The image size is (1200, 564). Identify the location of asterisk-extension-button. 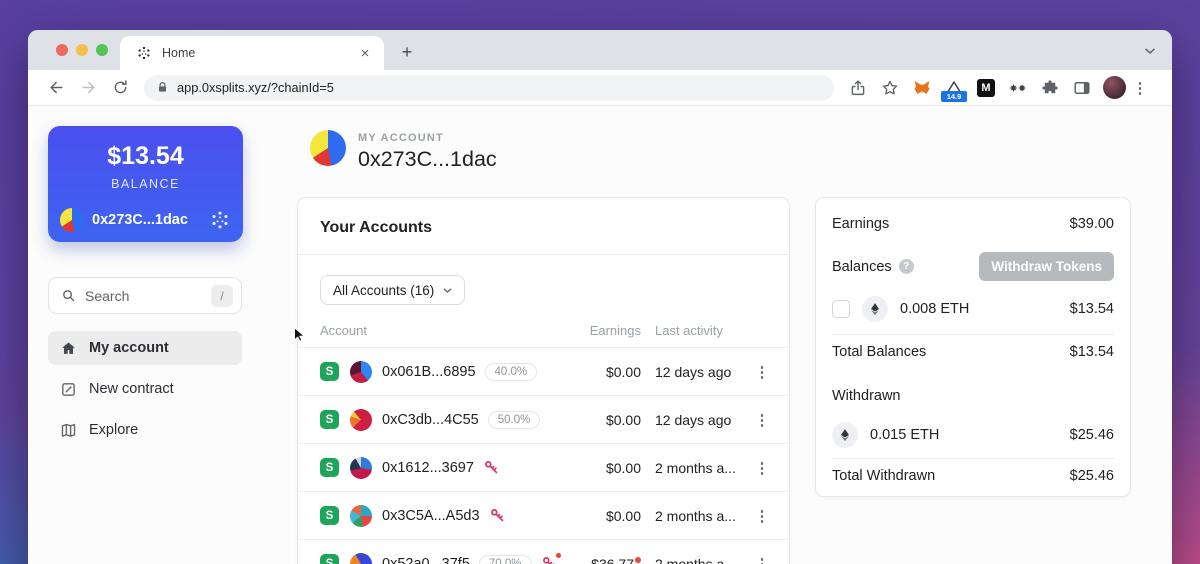
(1018, 88).